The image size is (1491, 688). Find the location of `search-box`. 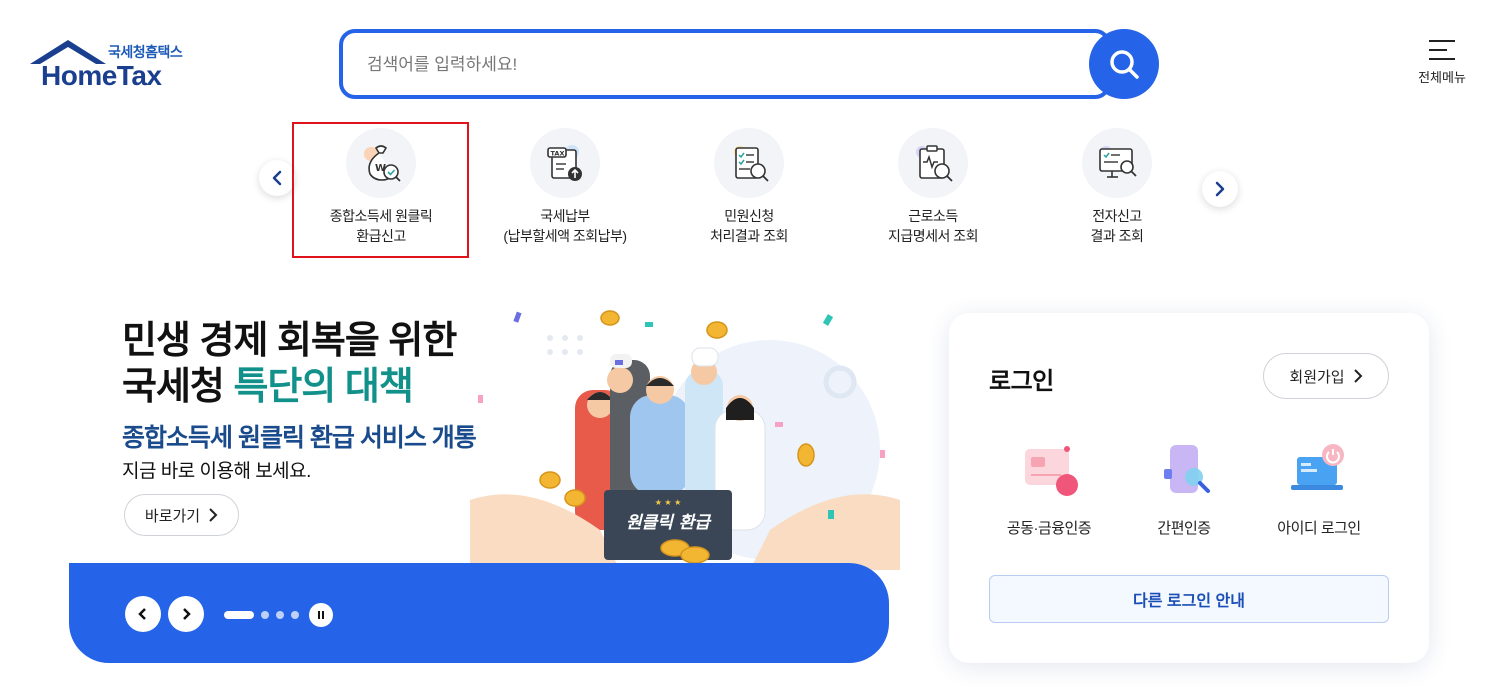

search-box is located at coordinates (725, 64).